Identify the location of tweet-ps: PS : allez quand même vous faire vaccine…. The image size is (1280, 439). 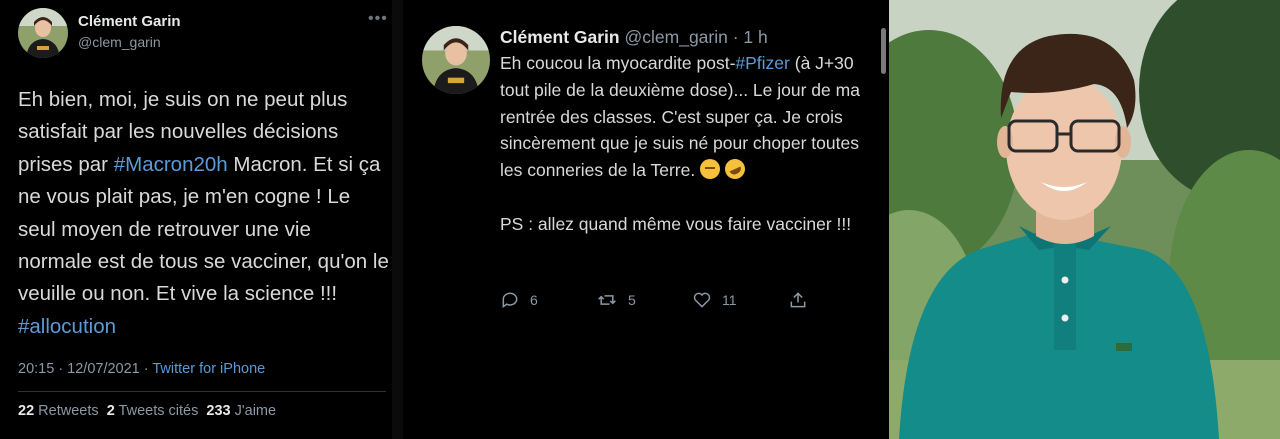
(676, 223).